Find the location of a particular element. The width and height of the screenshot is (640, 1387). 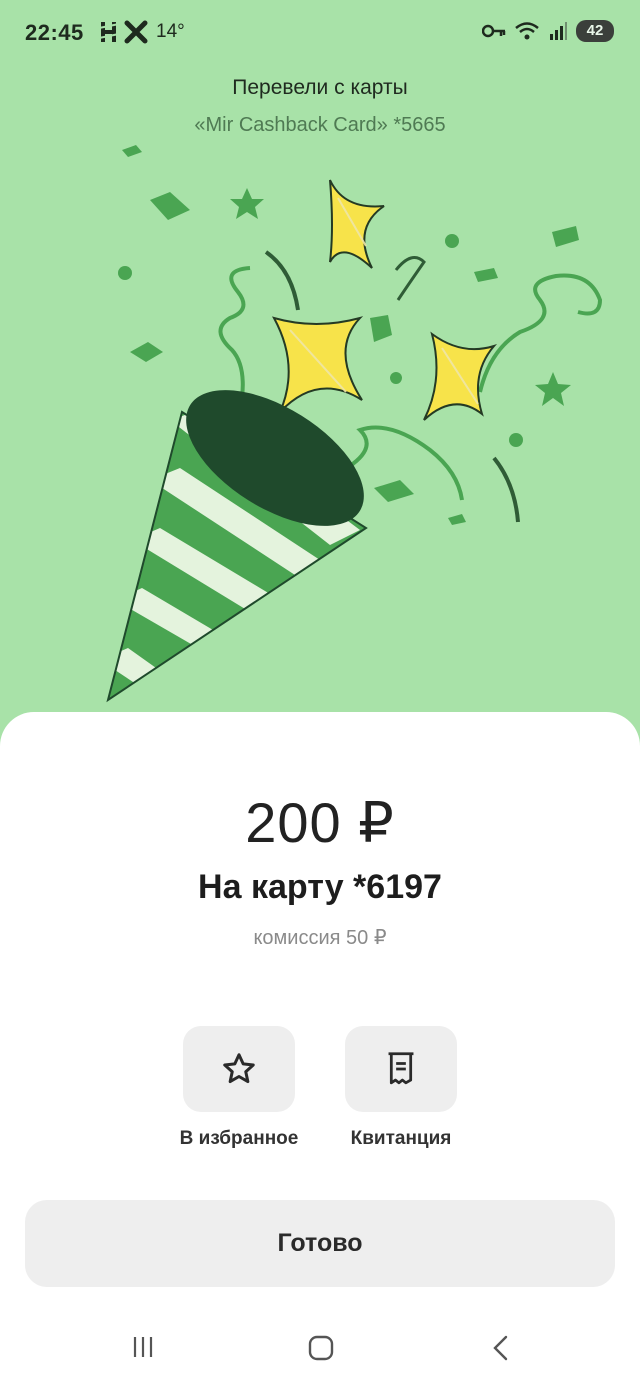

done-button: Готово is located at coordinates (320, 1243).